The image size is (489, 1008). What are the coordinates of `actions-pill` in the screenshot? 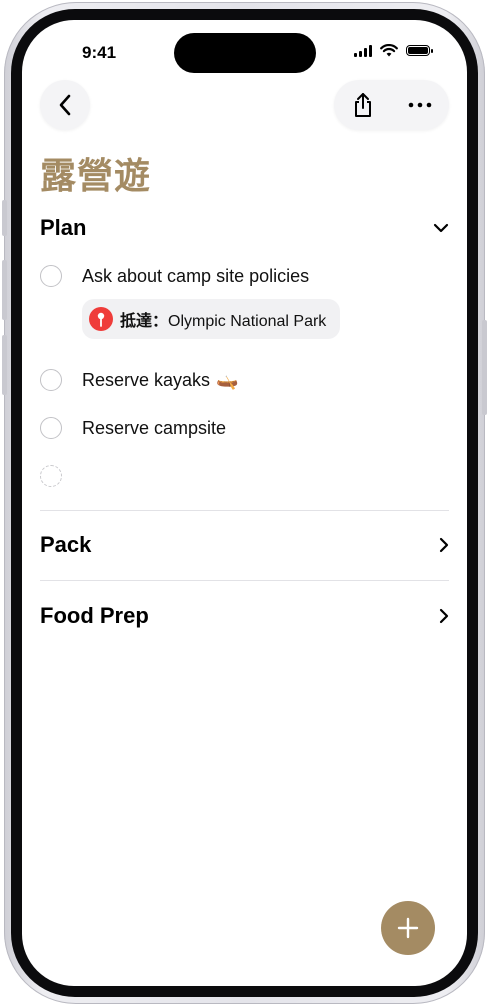 It's located at (391, 105).